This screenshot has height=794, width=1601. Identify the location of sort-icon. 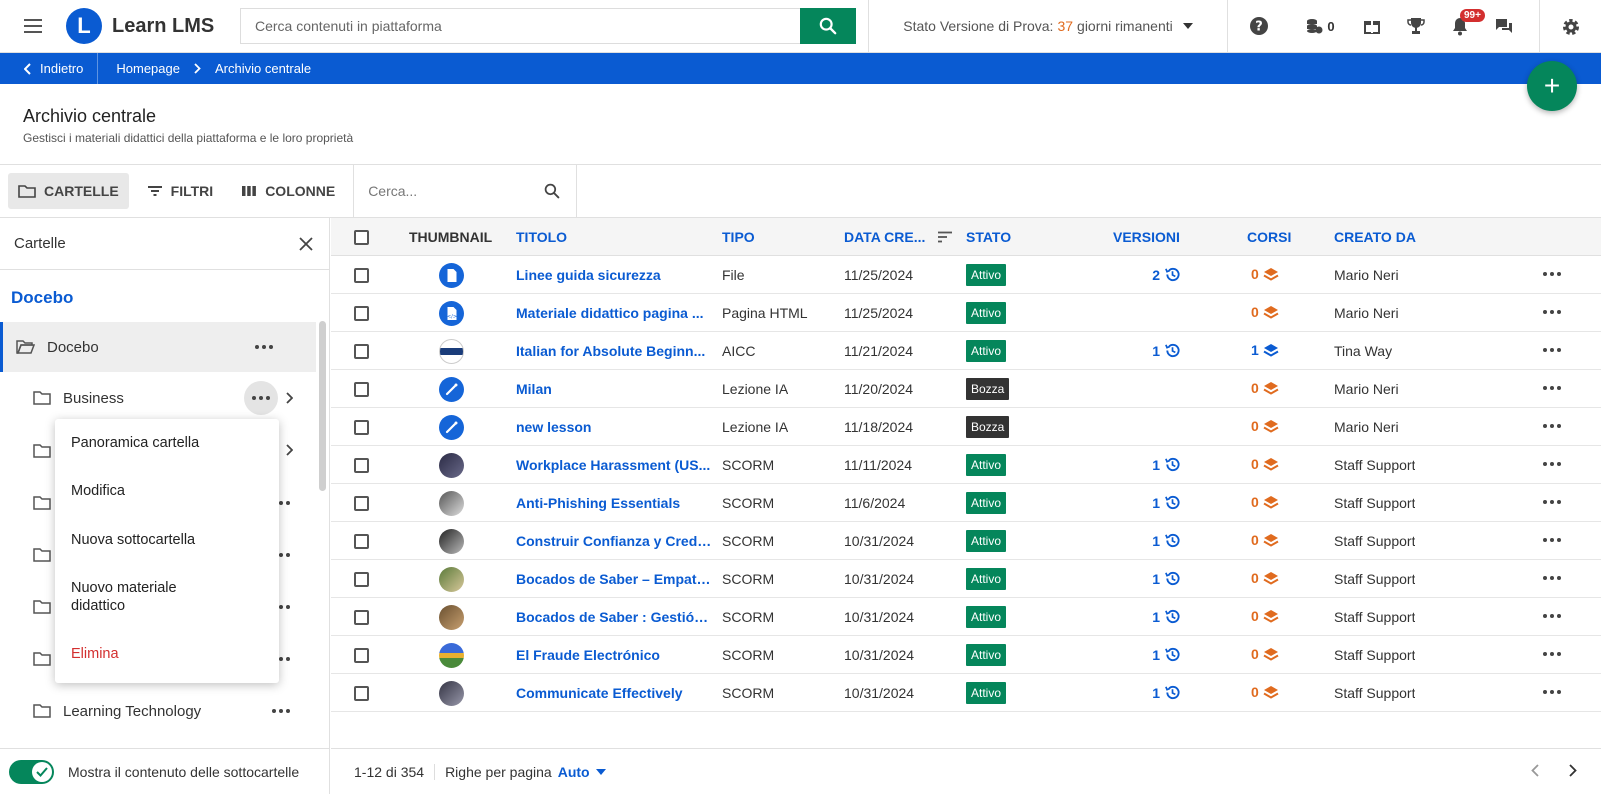
(945, 237).